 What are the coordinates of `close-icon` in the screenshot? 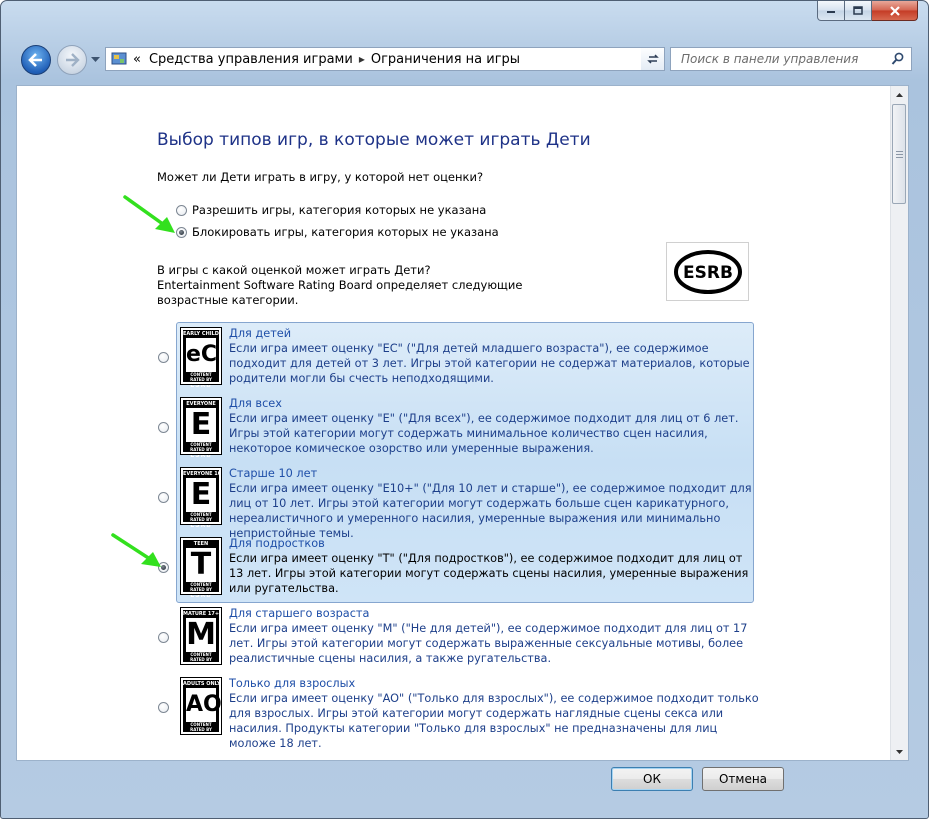 It's located at (894, 10).